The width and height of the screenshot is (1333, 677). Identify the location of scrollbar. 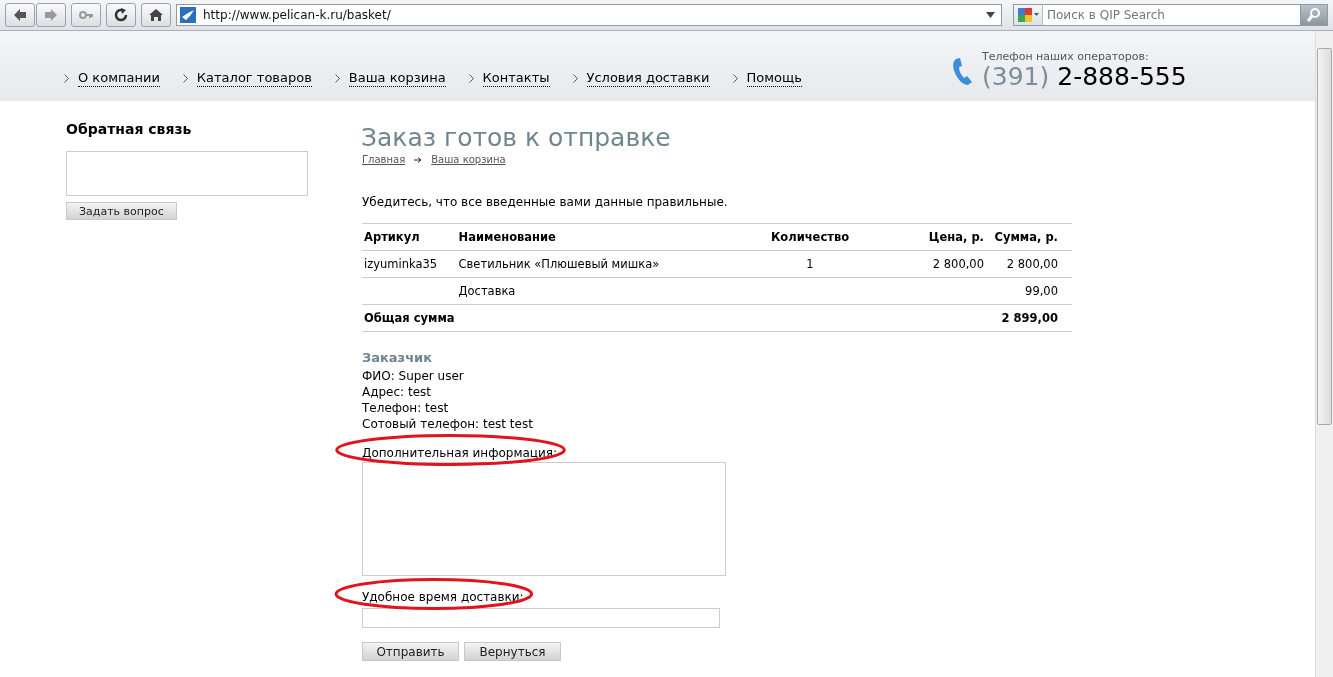
(1324, 354).